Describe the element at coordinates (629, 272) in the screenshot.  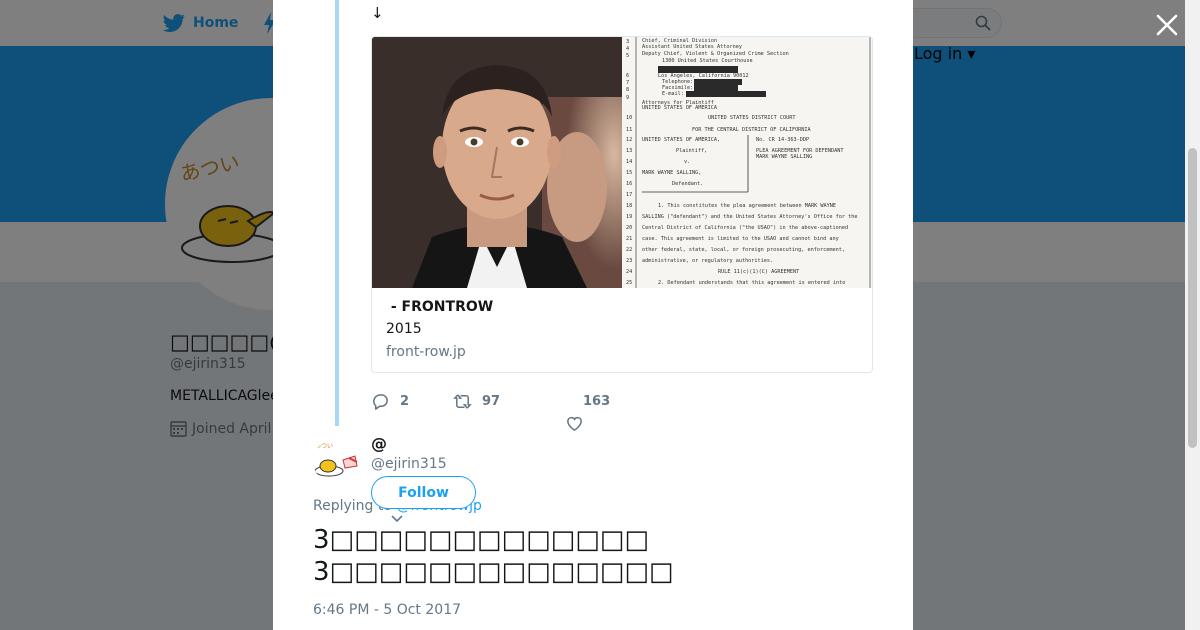
I see `svg-text: 24` at that location.